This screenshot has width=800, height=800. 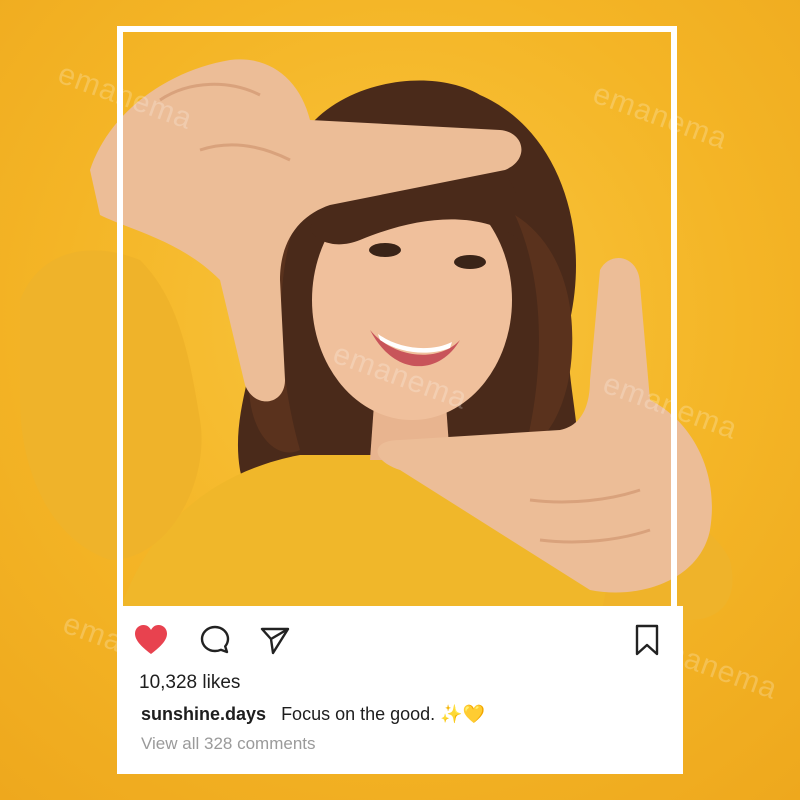 I want to click on caption: sunshine.days Focus on the good. ✨💛, so click(x=406, y=714).